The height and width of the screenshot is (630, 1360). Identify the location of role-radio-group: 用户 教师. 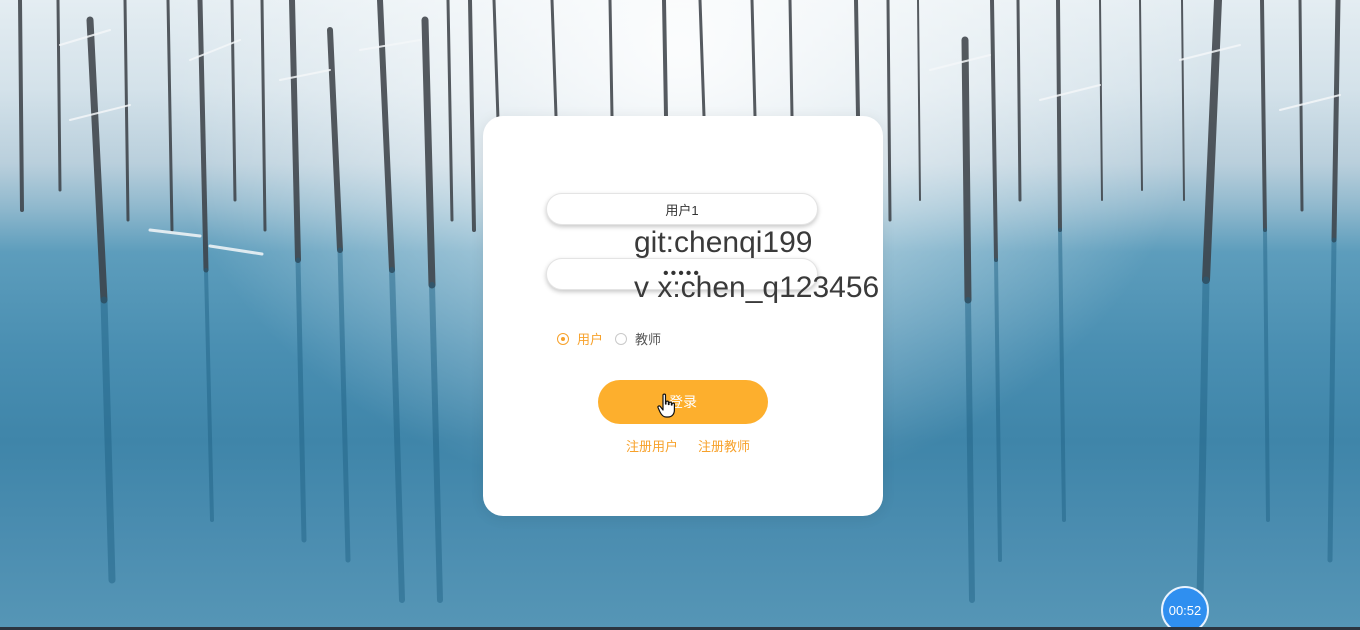
(615, 338).